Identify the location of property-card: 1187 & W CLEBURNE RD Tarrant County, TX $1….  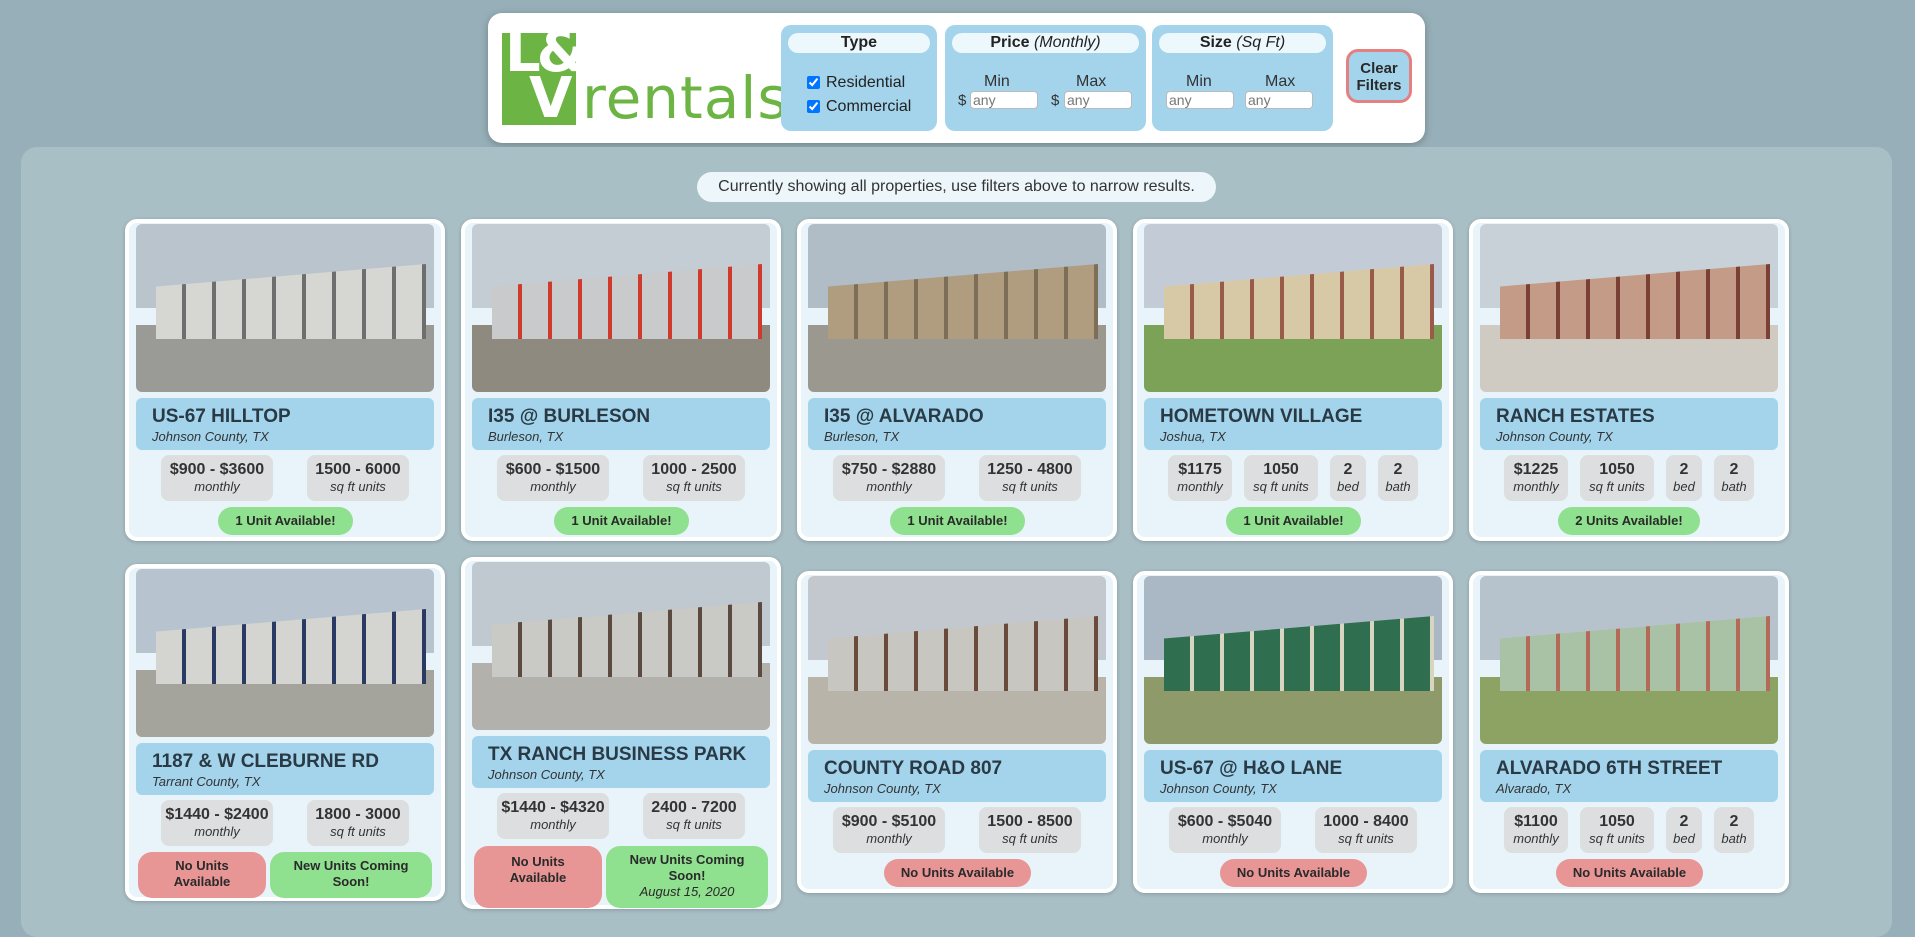
(285, 732).